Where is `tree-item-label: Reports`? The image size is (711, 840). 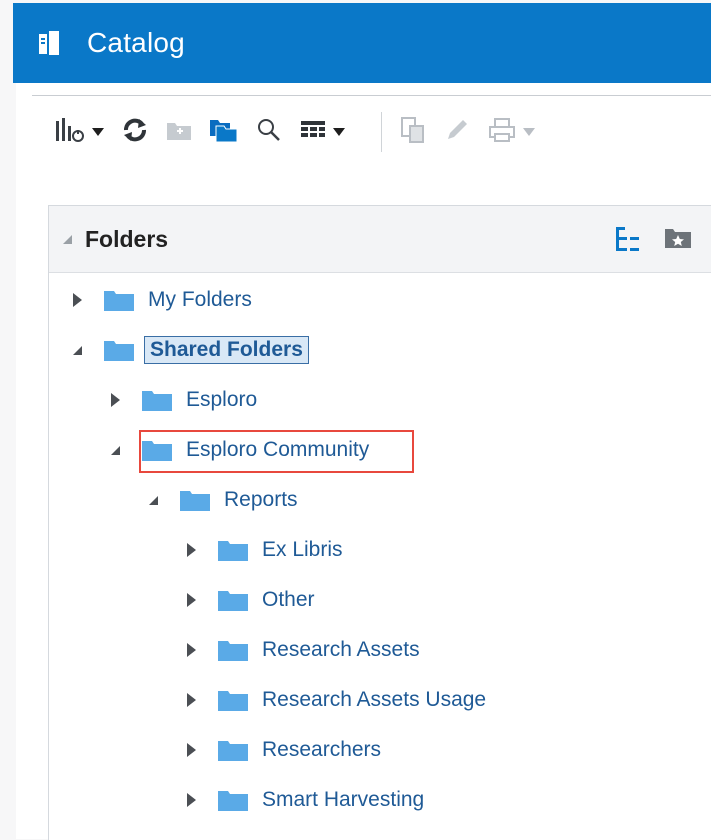 tree-item-label: Reports is located at coordinates (261, 500).